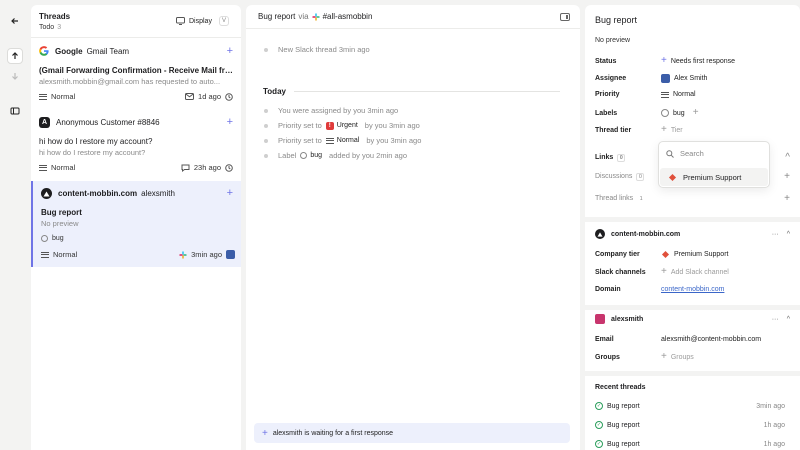 This screenshot has width=800, height=450. What do you see at coordinates (699, 272) in the screenshot?
I see `slack-placeholder: Add Slack channel` at bounding box center [699, 272].